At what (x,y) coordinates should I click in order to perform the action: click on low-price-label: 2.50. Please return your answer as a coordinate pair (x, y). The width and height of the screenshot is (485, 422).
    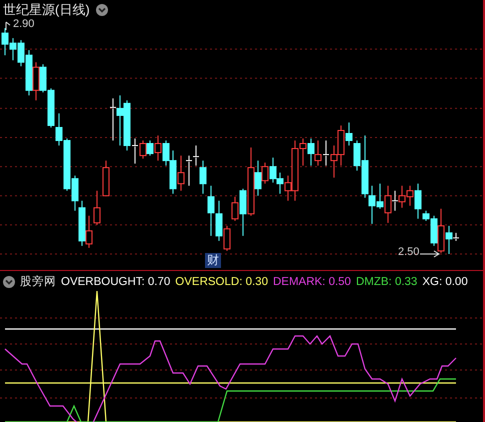
    Looking at the image, I should click on (409, 252).